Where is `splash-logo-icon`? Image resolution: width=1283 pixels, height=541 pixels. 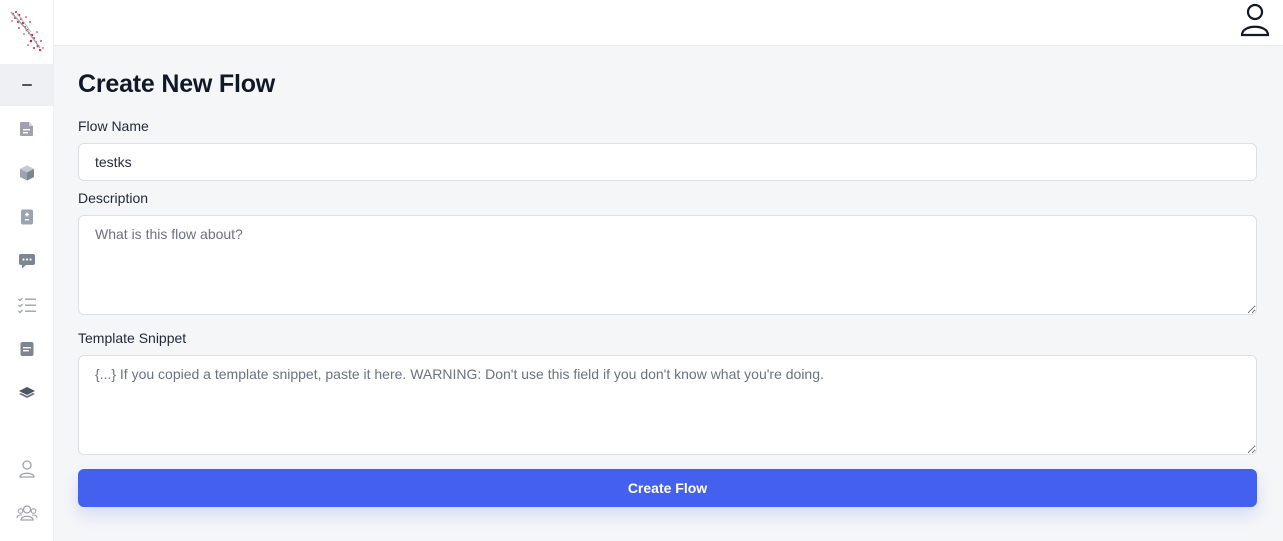 splash-logo-icon is located at coordinates (27, 31).